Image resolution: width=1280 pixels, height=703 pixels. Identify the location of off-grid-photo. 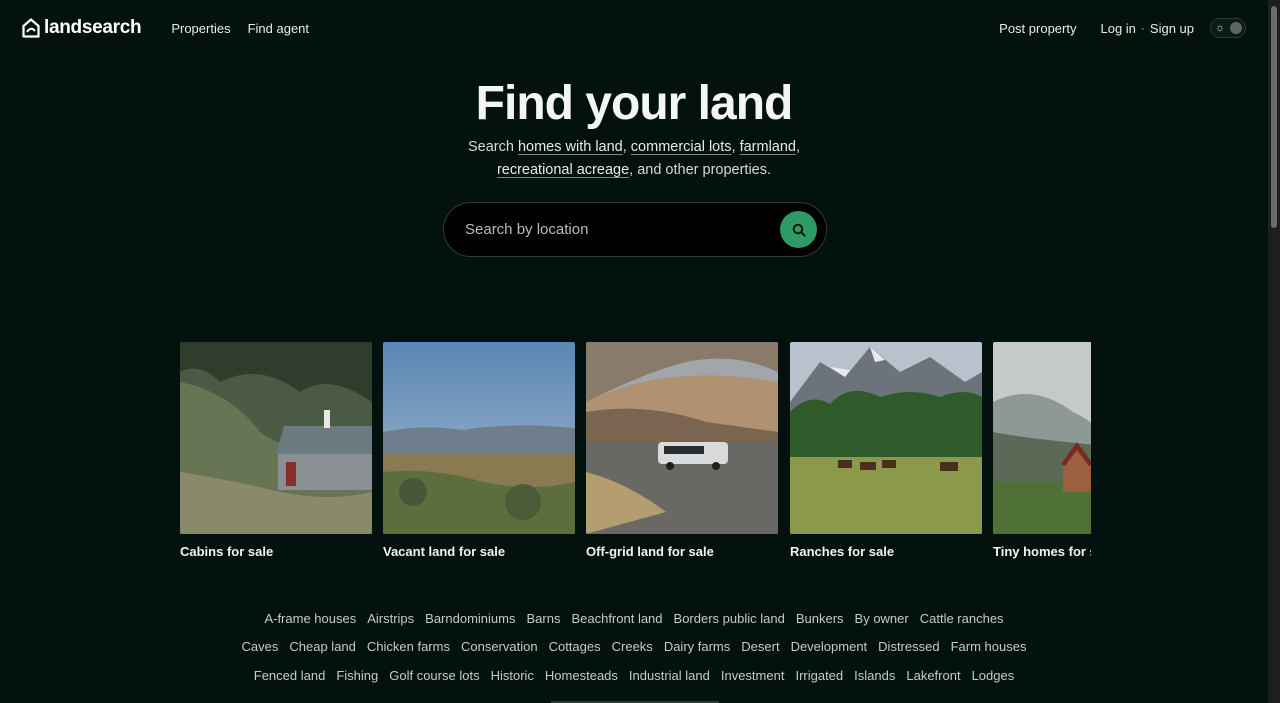
(682, 438).